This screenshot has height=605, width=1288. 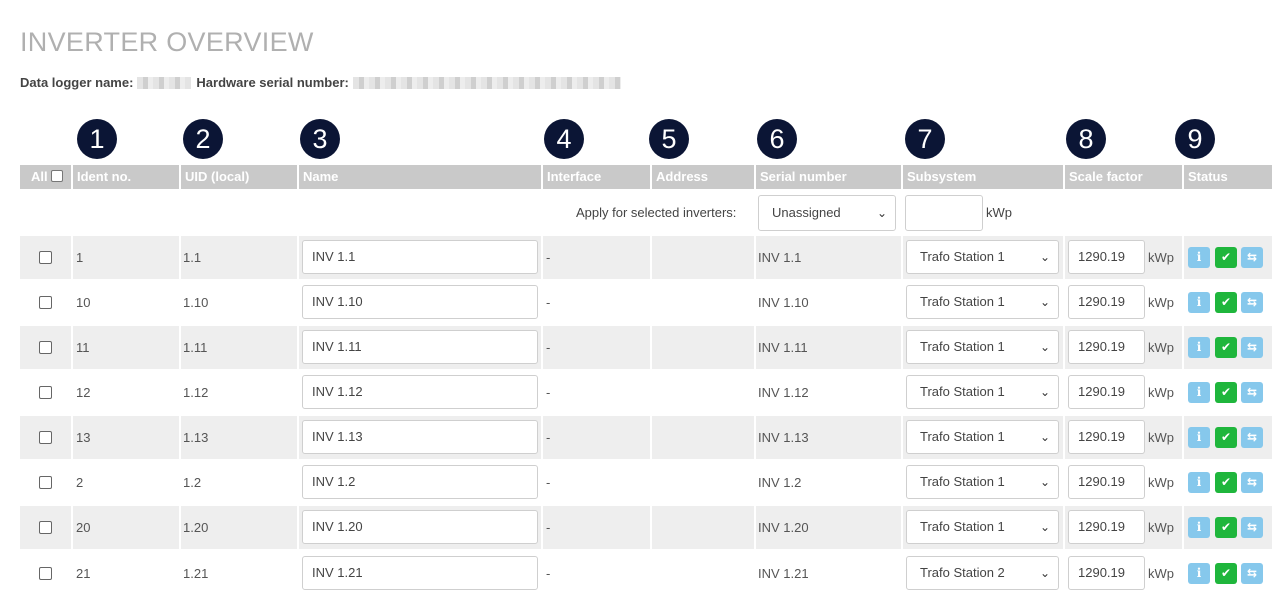 What do you see at coordinates (420, 302) in the screenshot?
I see `inverter-name-input: INV 1.10` at bounding box center [420, 302].